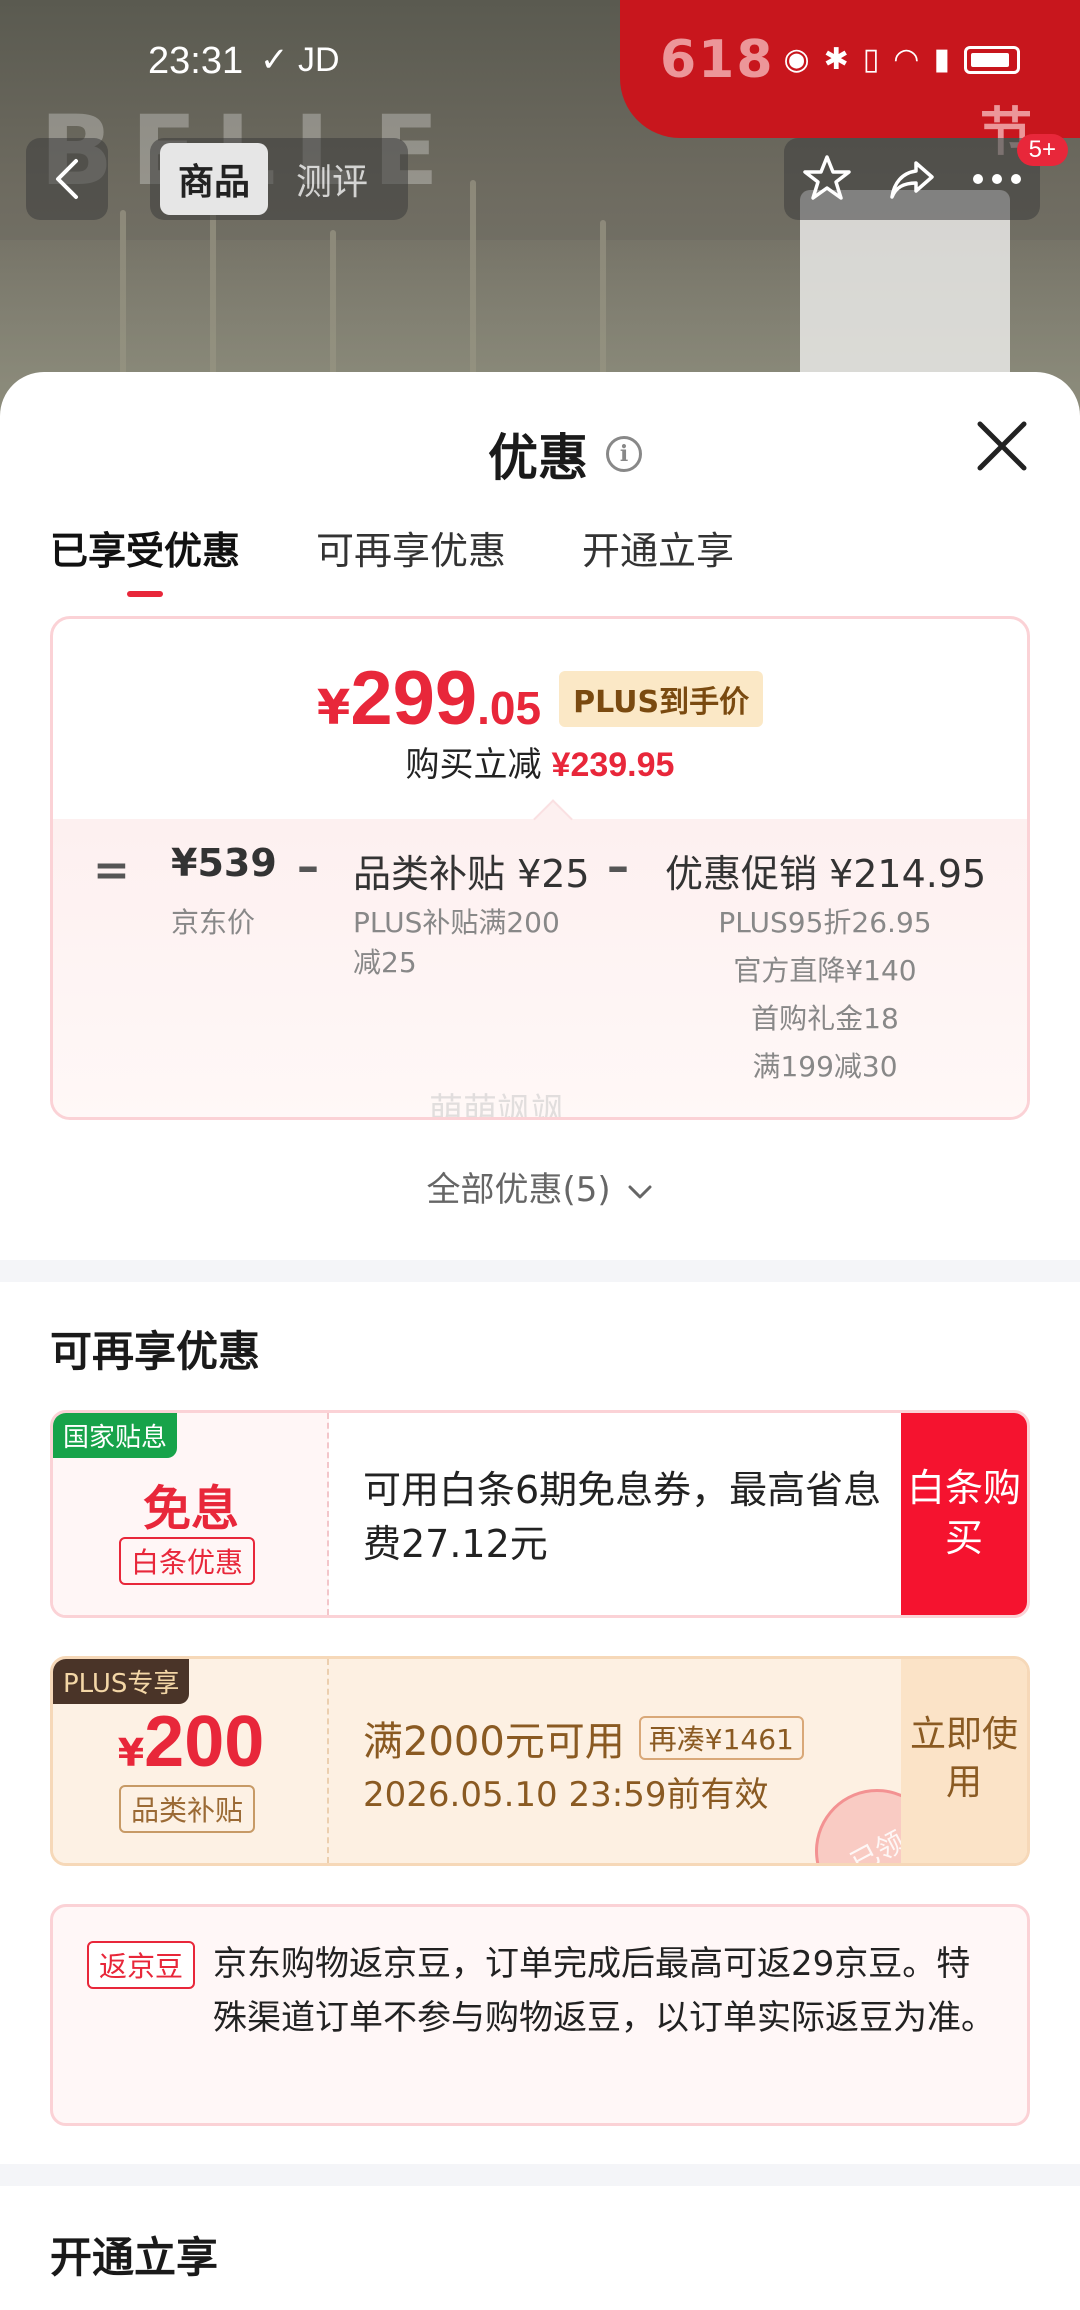  What do you see at coordinates (411, 558) in the screenshot?
I see `tab-more-offers: 可再享优惠` at bounding box center [411, 558].